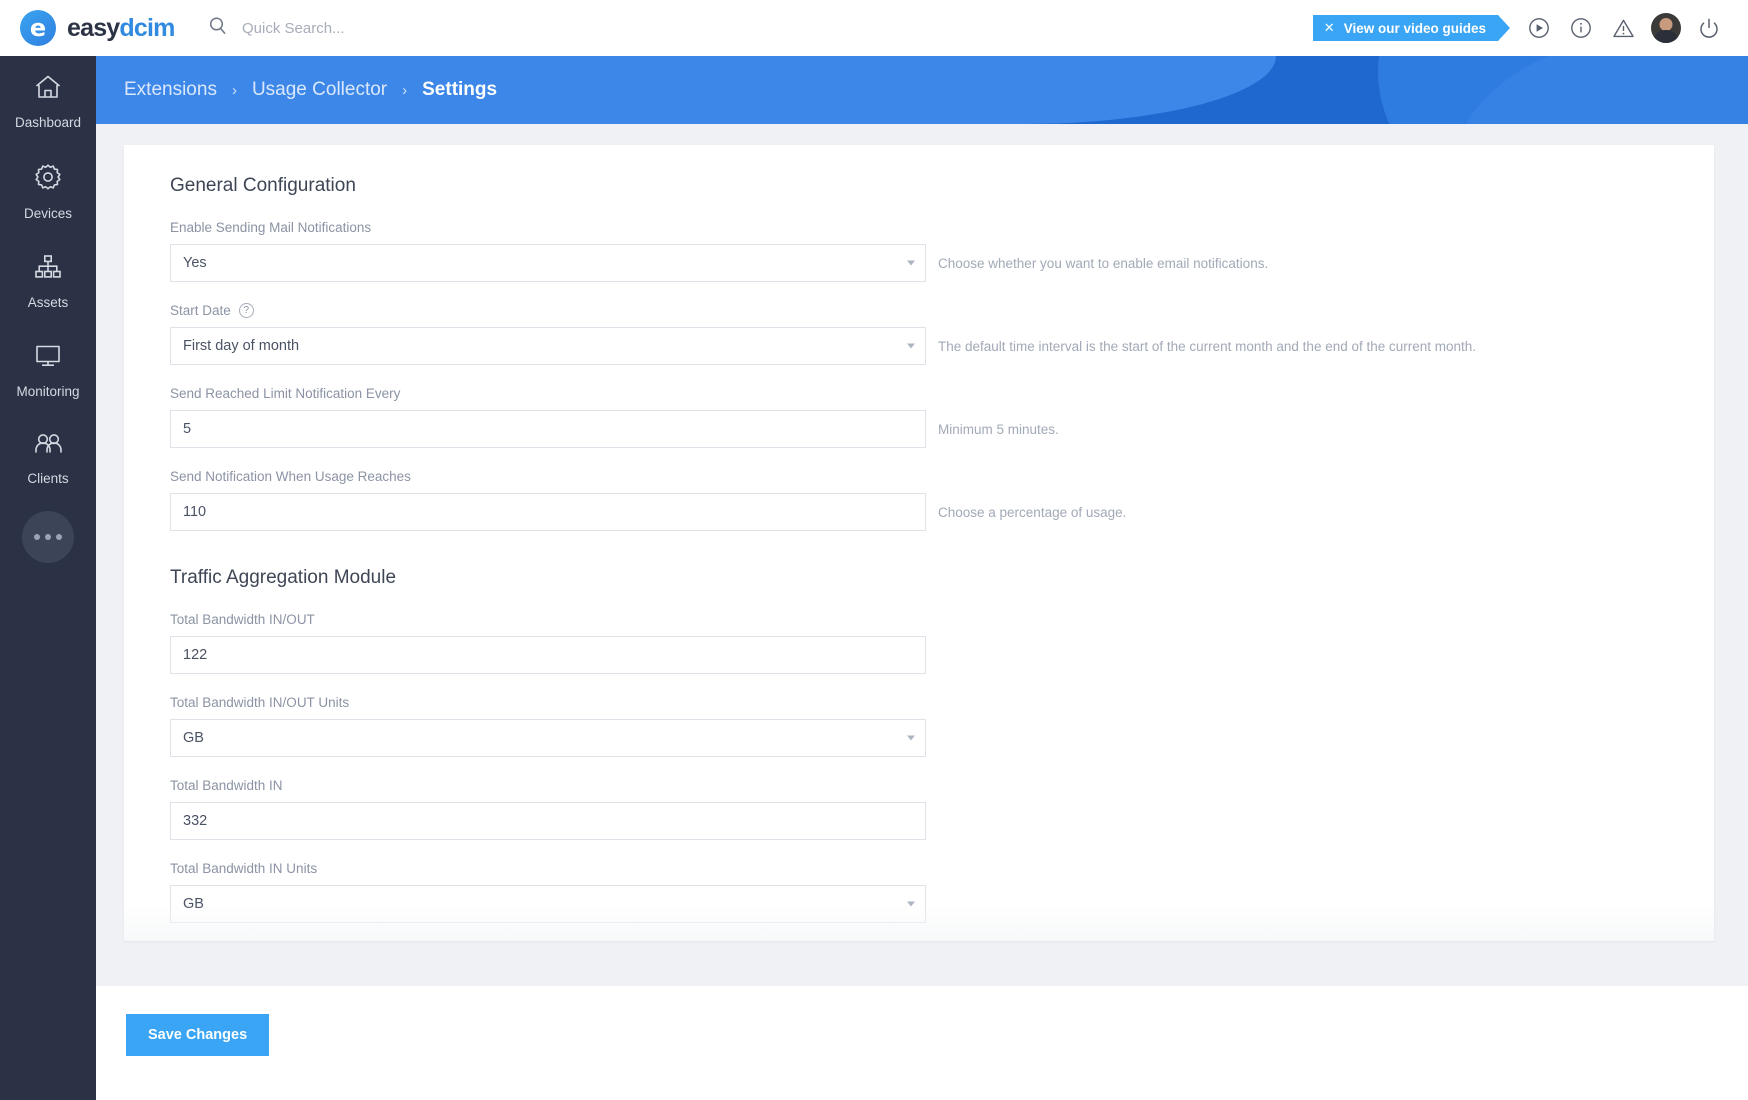 Image resolution: width=1748 pixels, height=1100 pixels. Describe the element at coordinates (874, 28) in the screenshot. I see `top-bar: e easydcim ✕ View our video guides` at that location.